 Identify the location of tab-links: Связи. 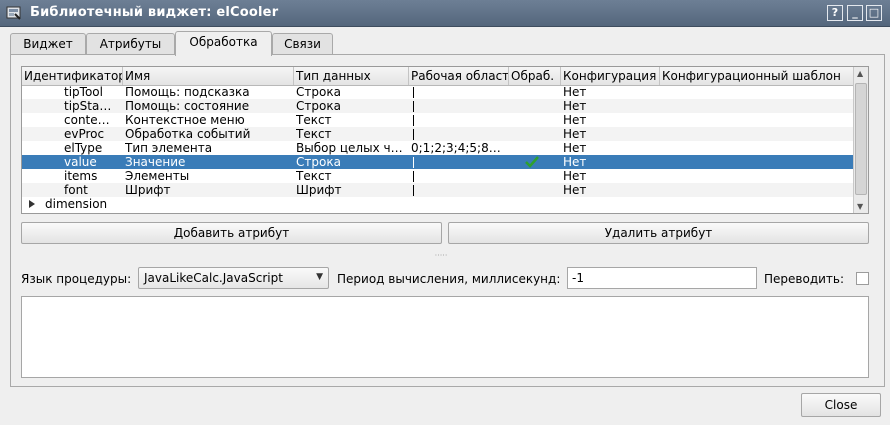
(302, 44).